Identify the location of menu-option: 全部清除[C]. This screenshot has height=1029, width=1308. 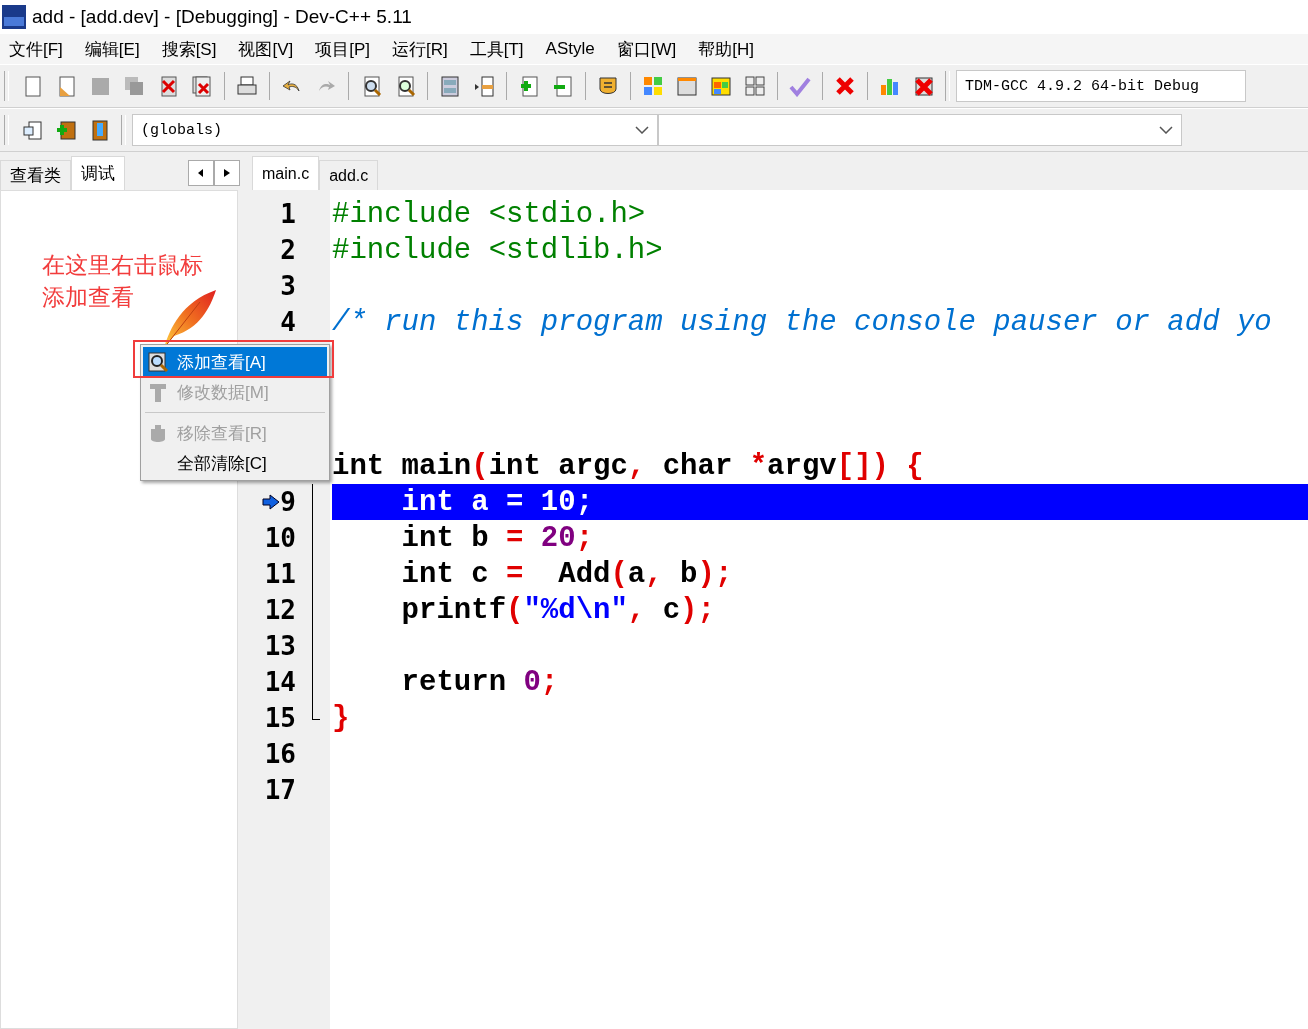
(235, 463).